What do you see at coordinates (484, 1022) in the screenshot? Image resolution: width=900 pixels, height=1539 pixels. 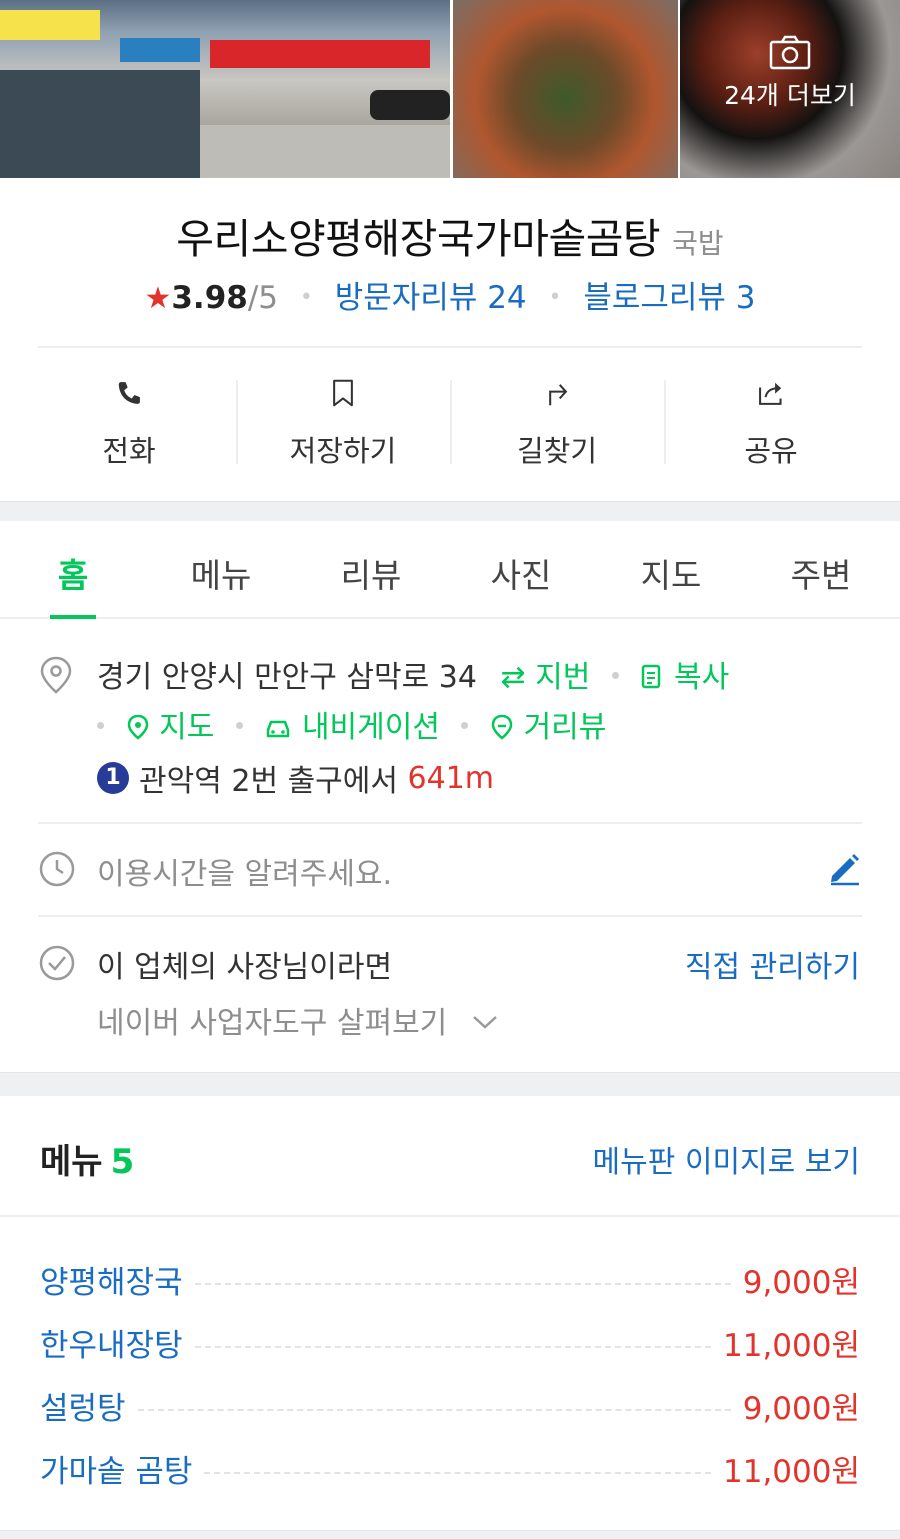 I see `chevron-down-icon` at bounding box center [484, 1022].